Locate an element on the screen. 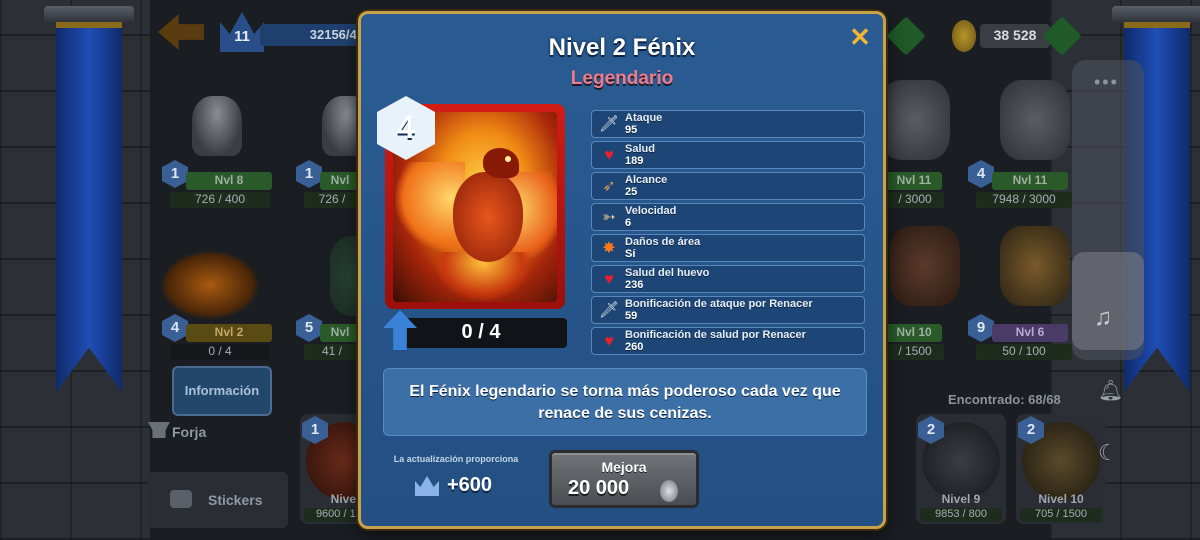 The width and height of the screenshot is (1200, 540). stat-value: 260 is located at coordinates (634, 347).